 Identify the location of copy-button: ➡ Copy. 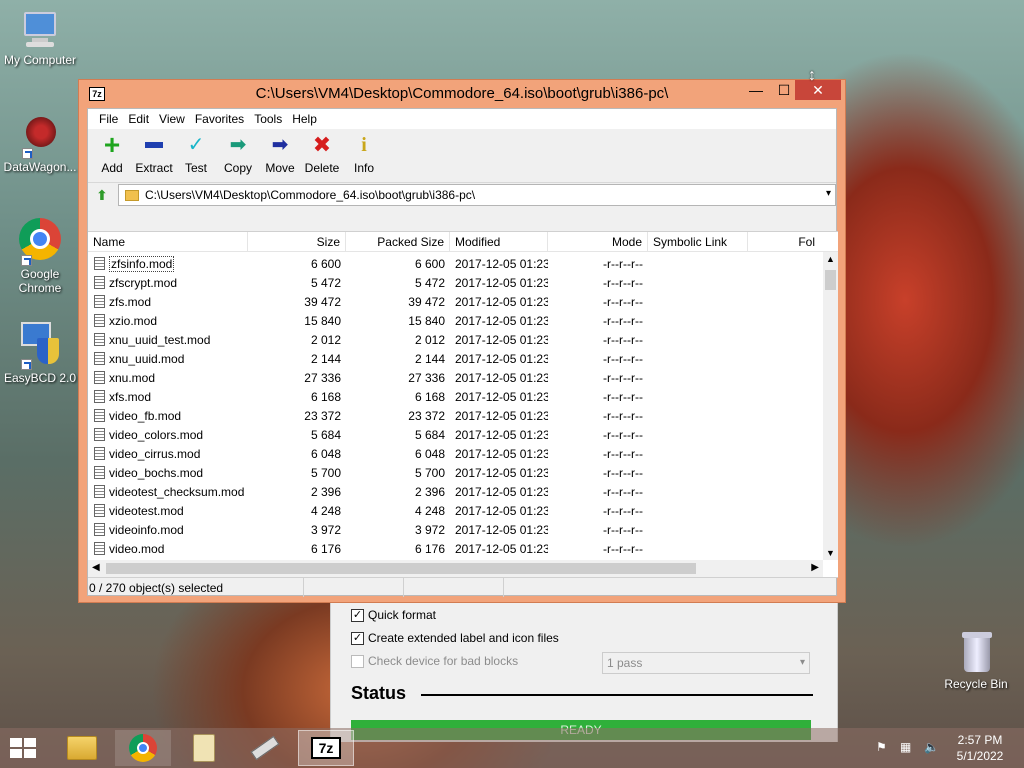
(238, 157).